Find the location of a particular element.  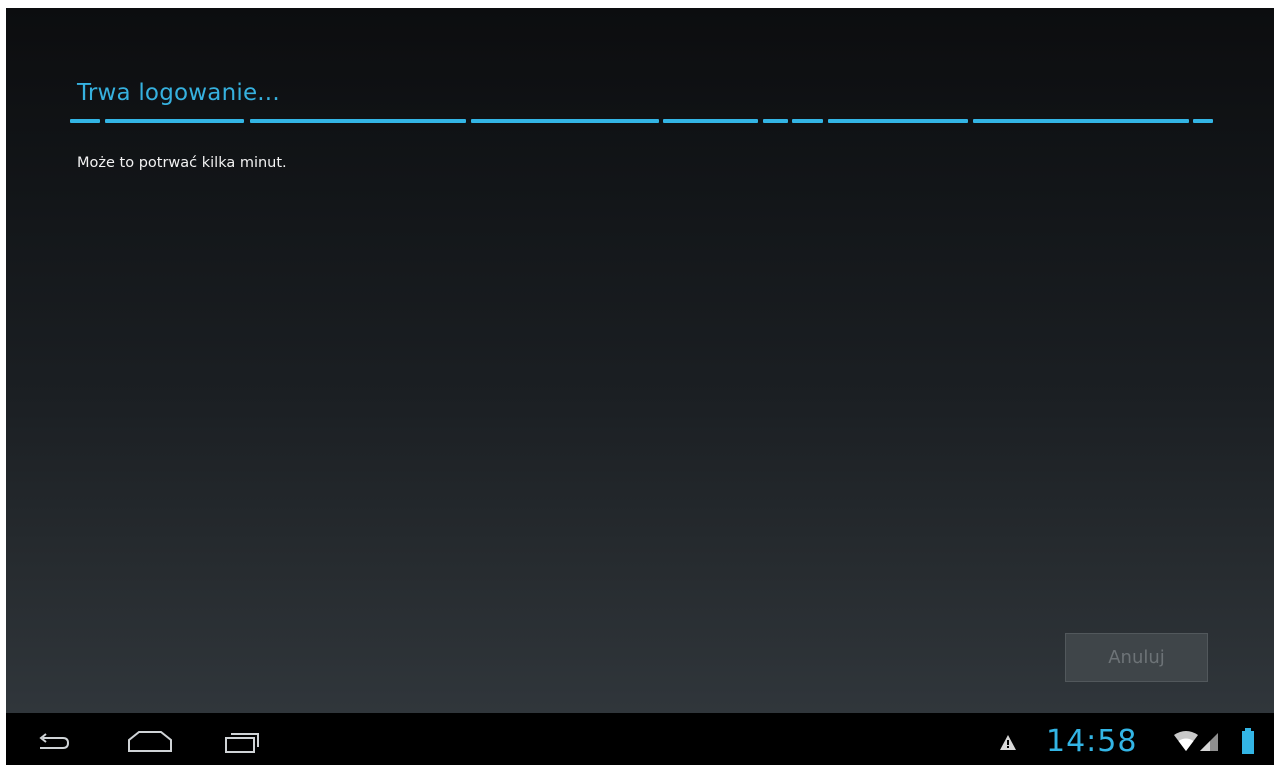

battery-icon is located at coordinates (1248, 741).